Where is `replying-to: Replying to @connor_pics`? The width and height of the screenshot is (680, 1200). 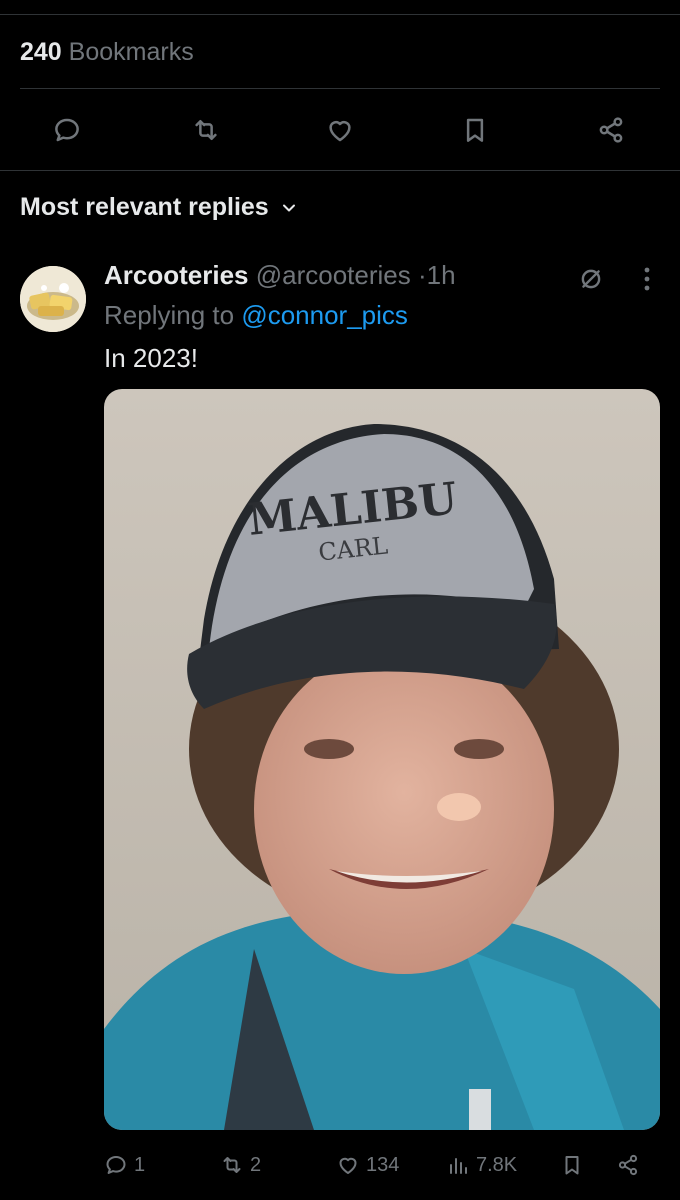 replying-to: Replying to @connor_pics is located at coordinates (256, 315).